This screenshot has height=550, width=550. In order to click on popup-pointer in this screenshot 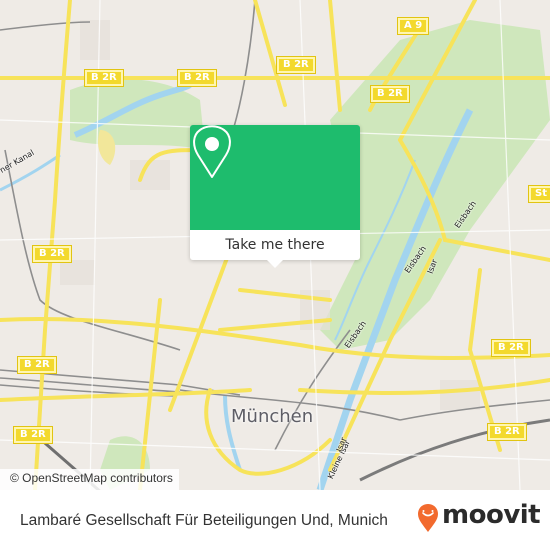, I will do `click(275, 264)`.